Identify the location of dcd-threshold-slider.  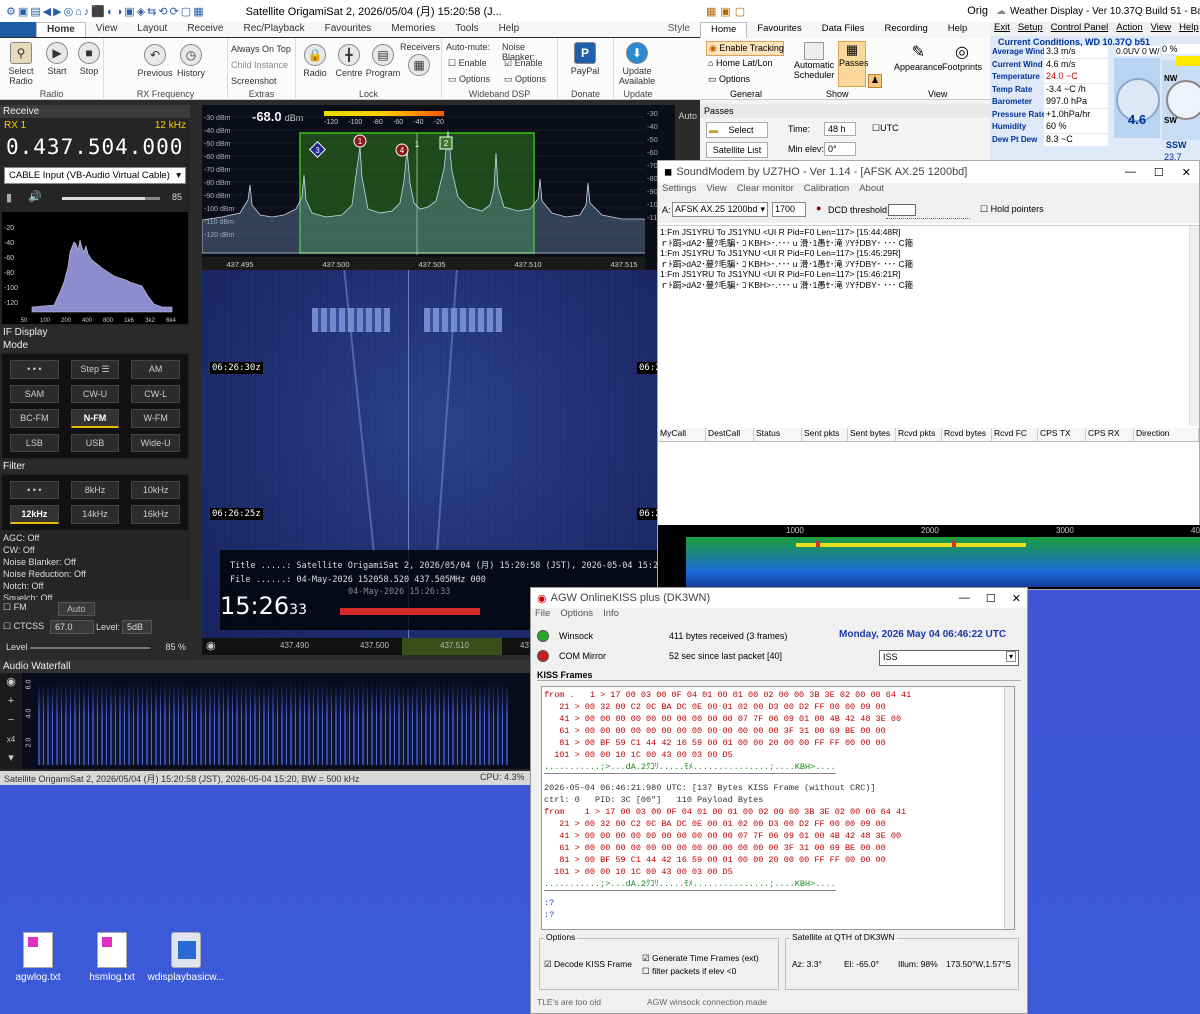
(928, 210).